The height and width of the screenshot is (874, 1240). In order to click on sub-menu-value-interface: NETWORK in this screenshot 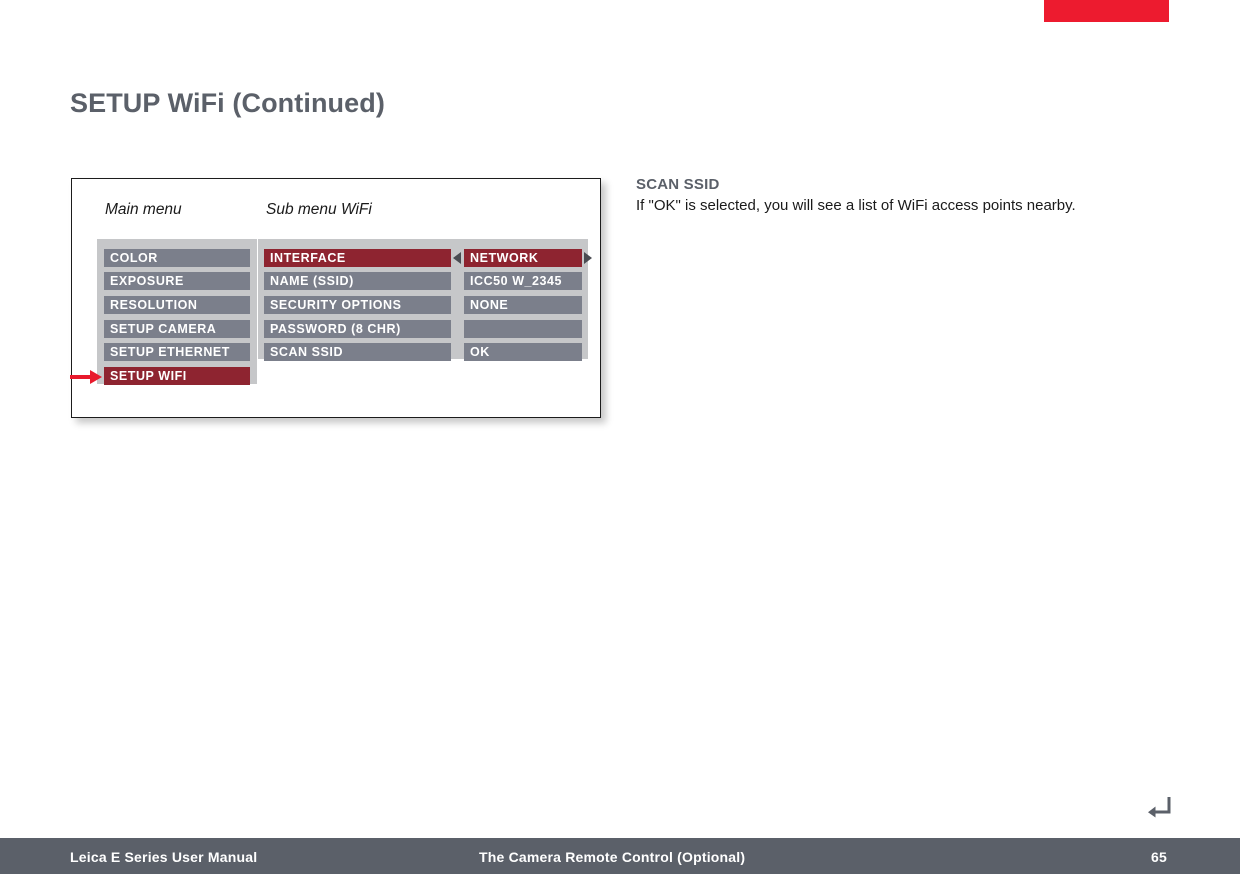, I will do `click(523, 258)`.